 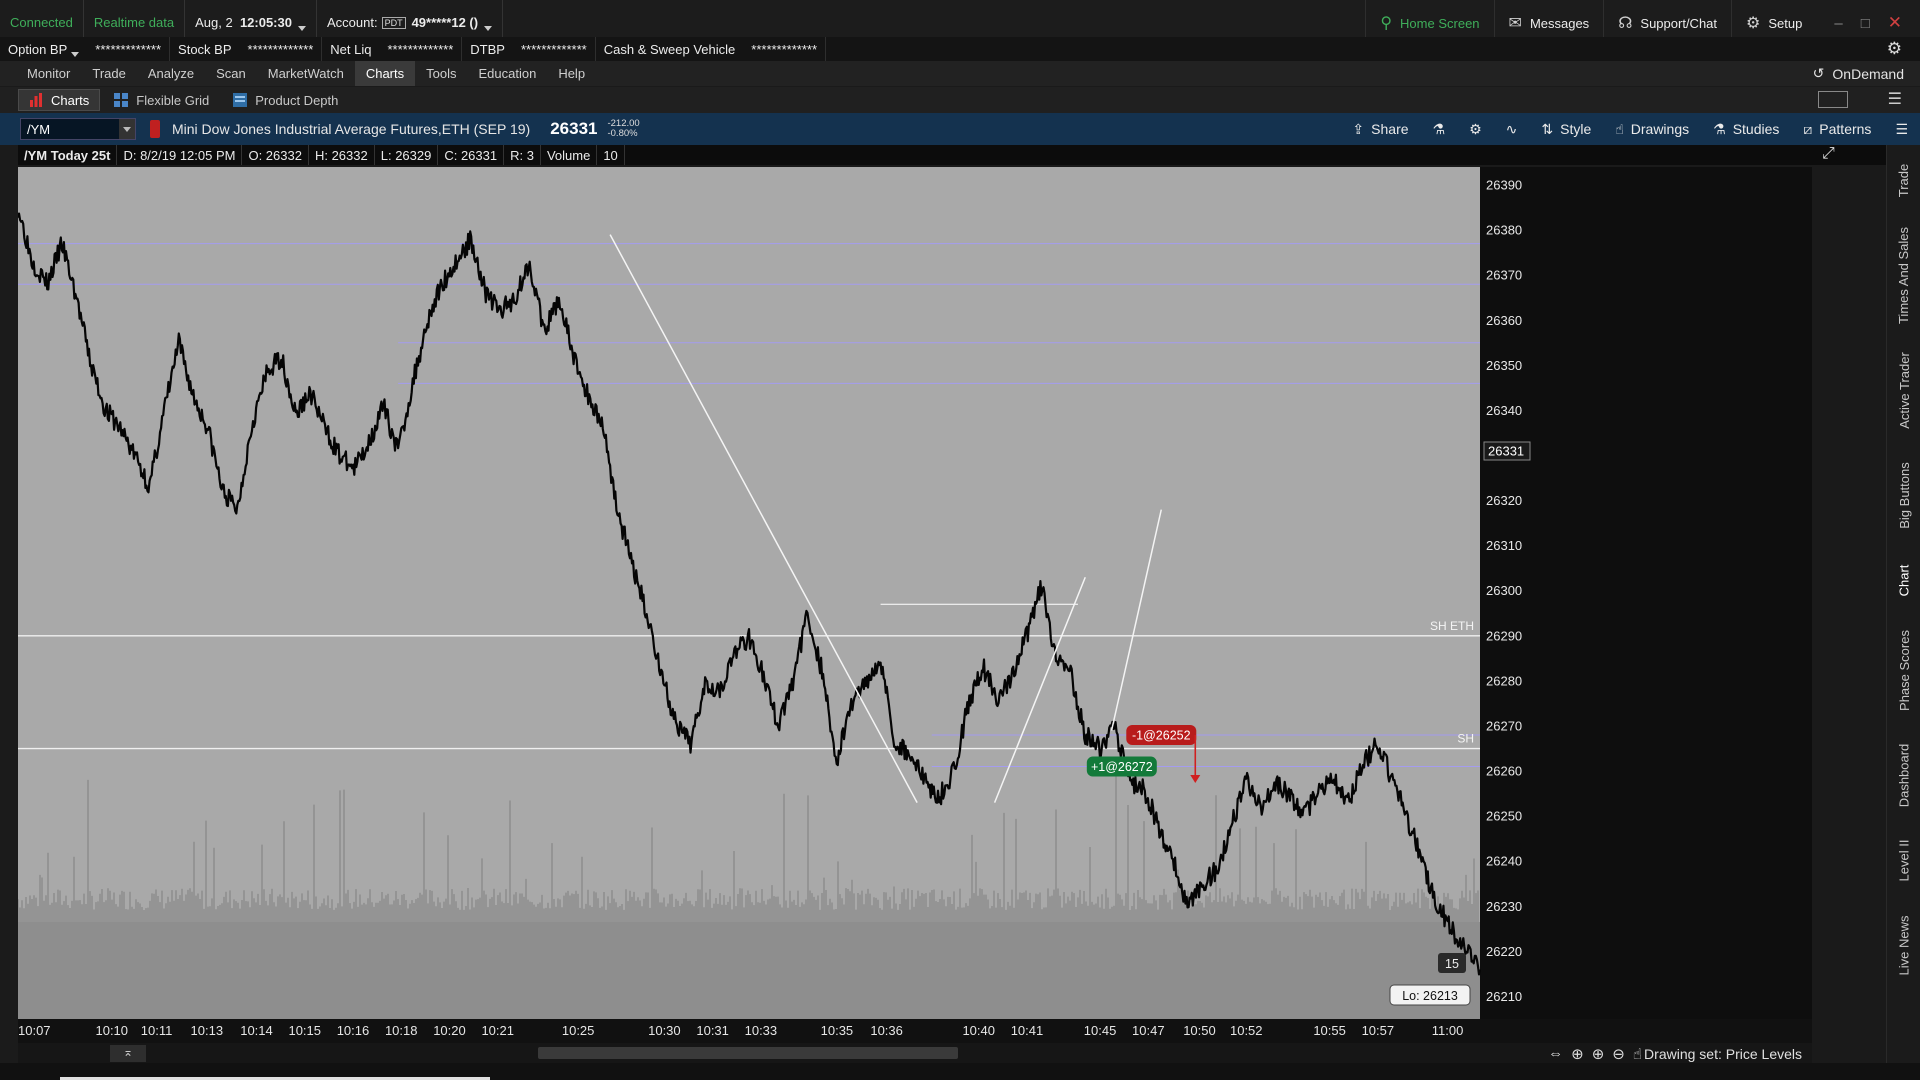 I want to click on sidebar-tab-level-ii: Level II, so click(x=1903, y=860).